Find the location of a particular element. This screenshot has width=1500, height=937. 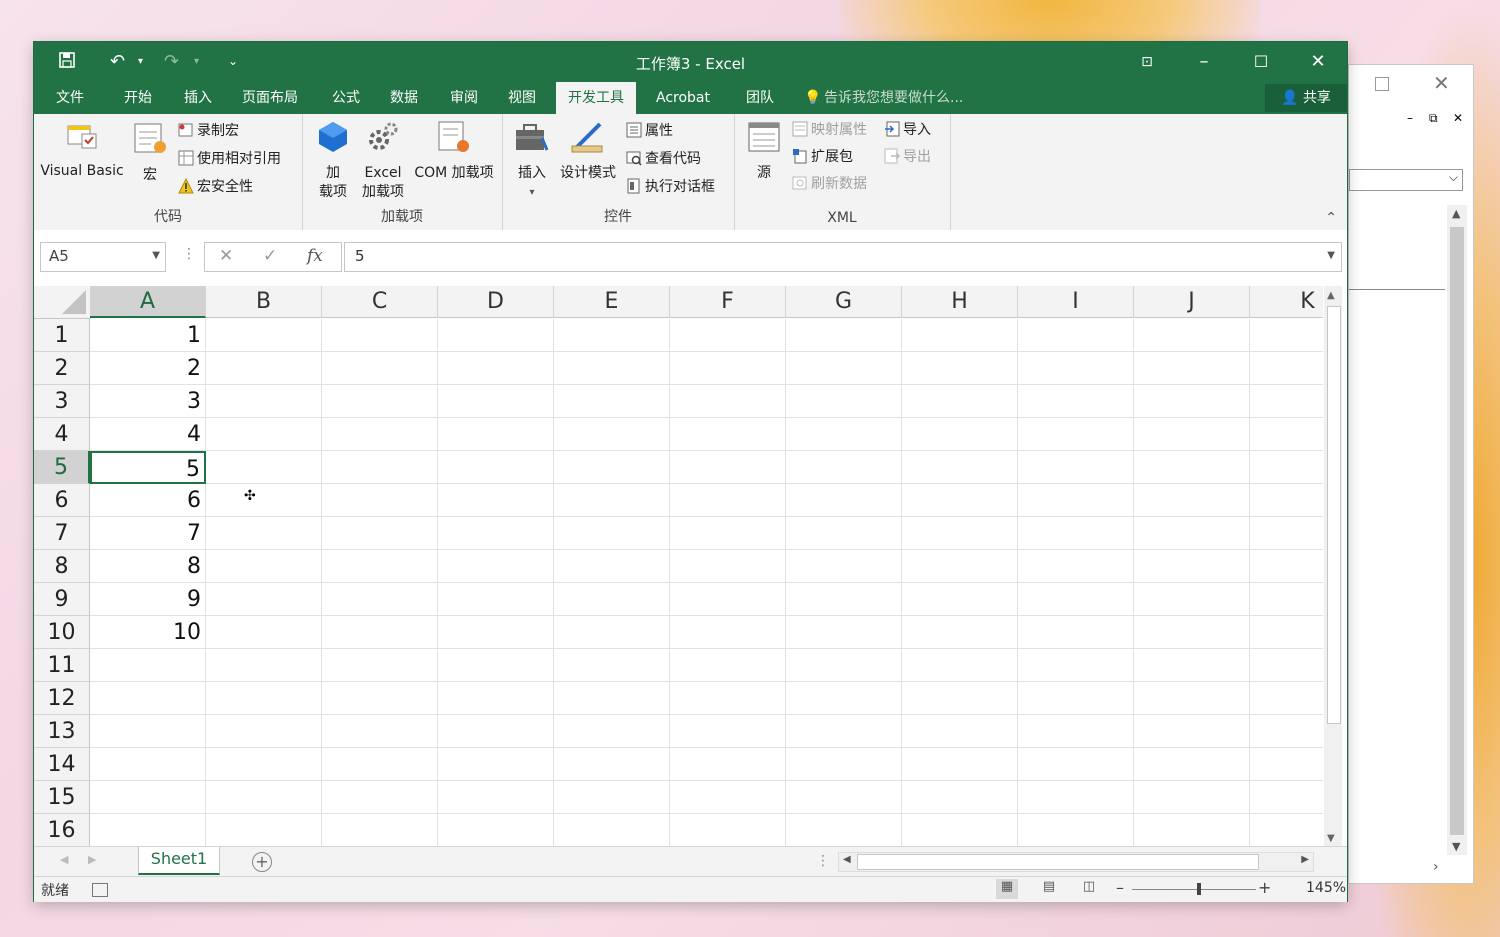

cell-f3 is located at coordinates (728, 401).